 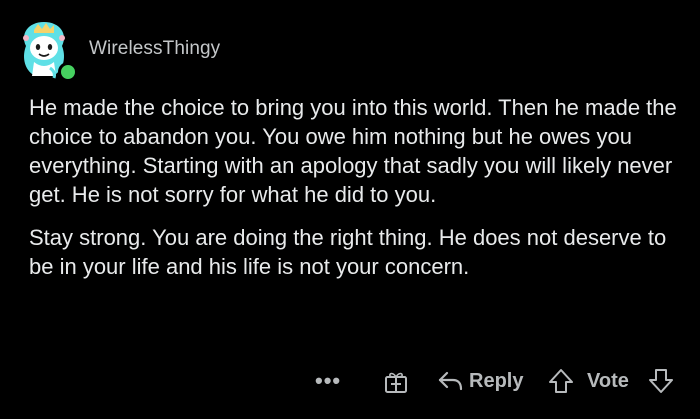 I want to click on vote-count: Vote, so click(x=608, y=380).